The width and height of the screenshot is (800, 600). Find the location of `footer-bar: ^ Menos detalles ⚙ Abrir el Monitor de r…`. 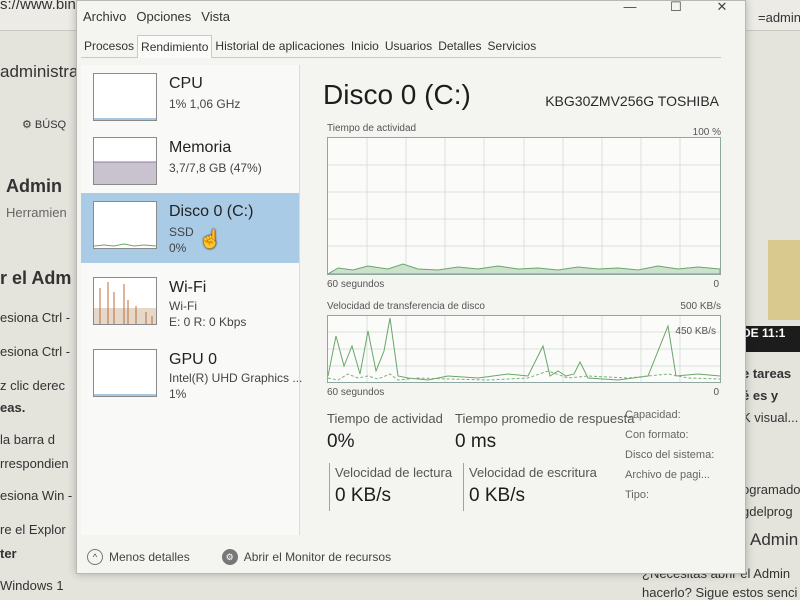

footer-bar: ^ Menos detalles ⚙ Abrir el Monitor de r… is located at coordinates (239, 557).